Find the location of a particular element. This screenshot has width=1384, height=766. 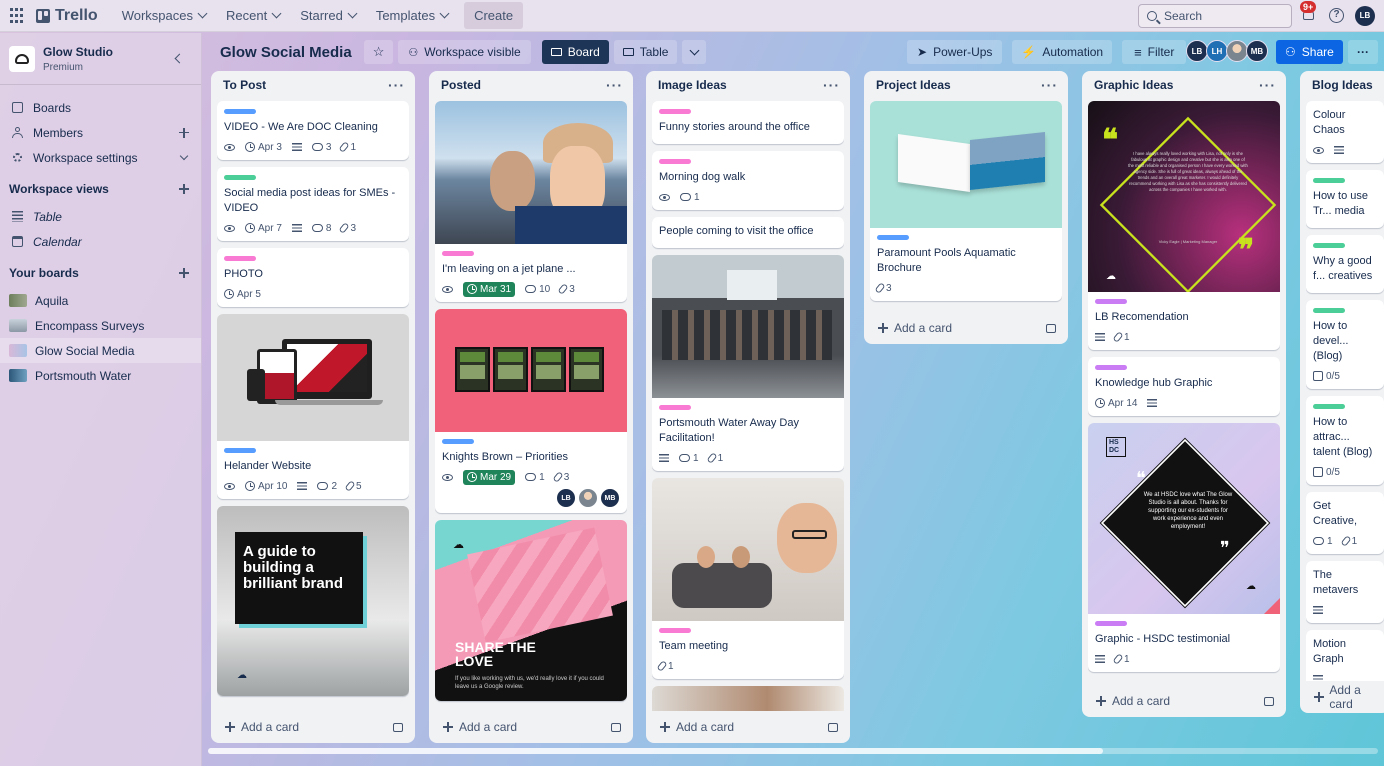

card: Knights Brown – Priorities Mar 29 1 3 LB MB is located at coordinates (531, 411).